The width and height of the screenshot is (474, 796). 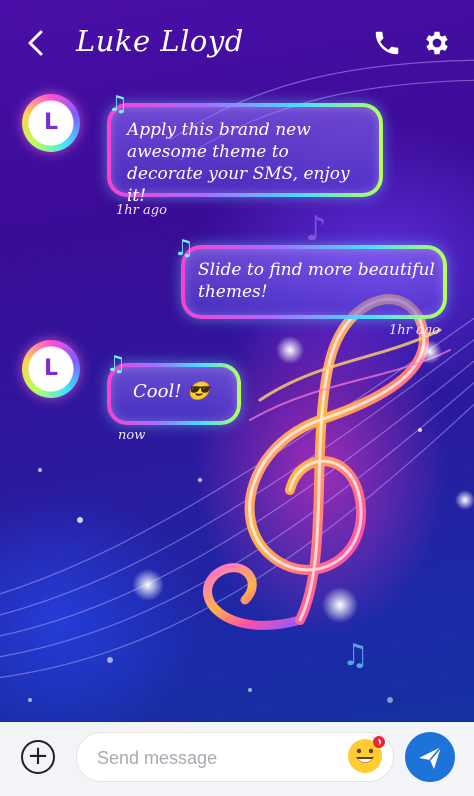 I want to click on conversation-header: Luke Lloyd, so click(x=237, y=42).